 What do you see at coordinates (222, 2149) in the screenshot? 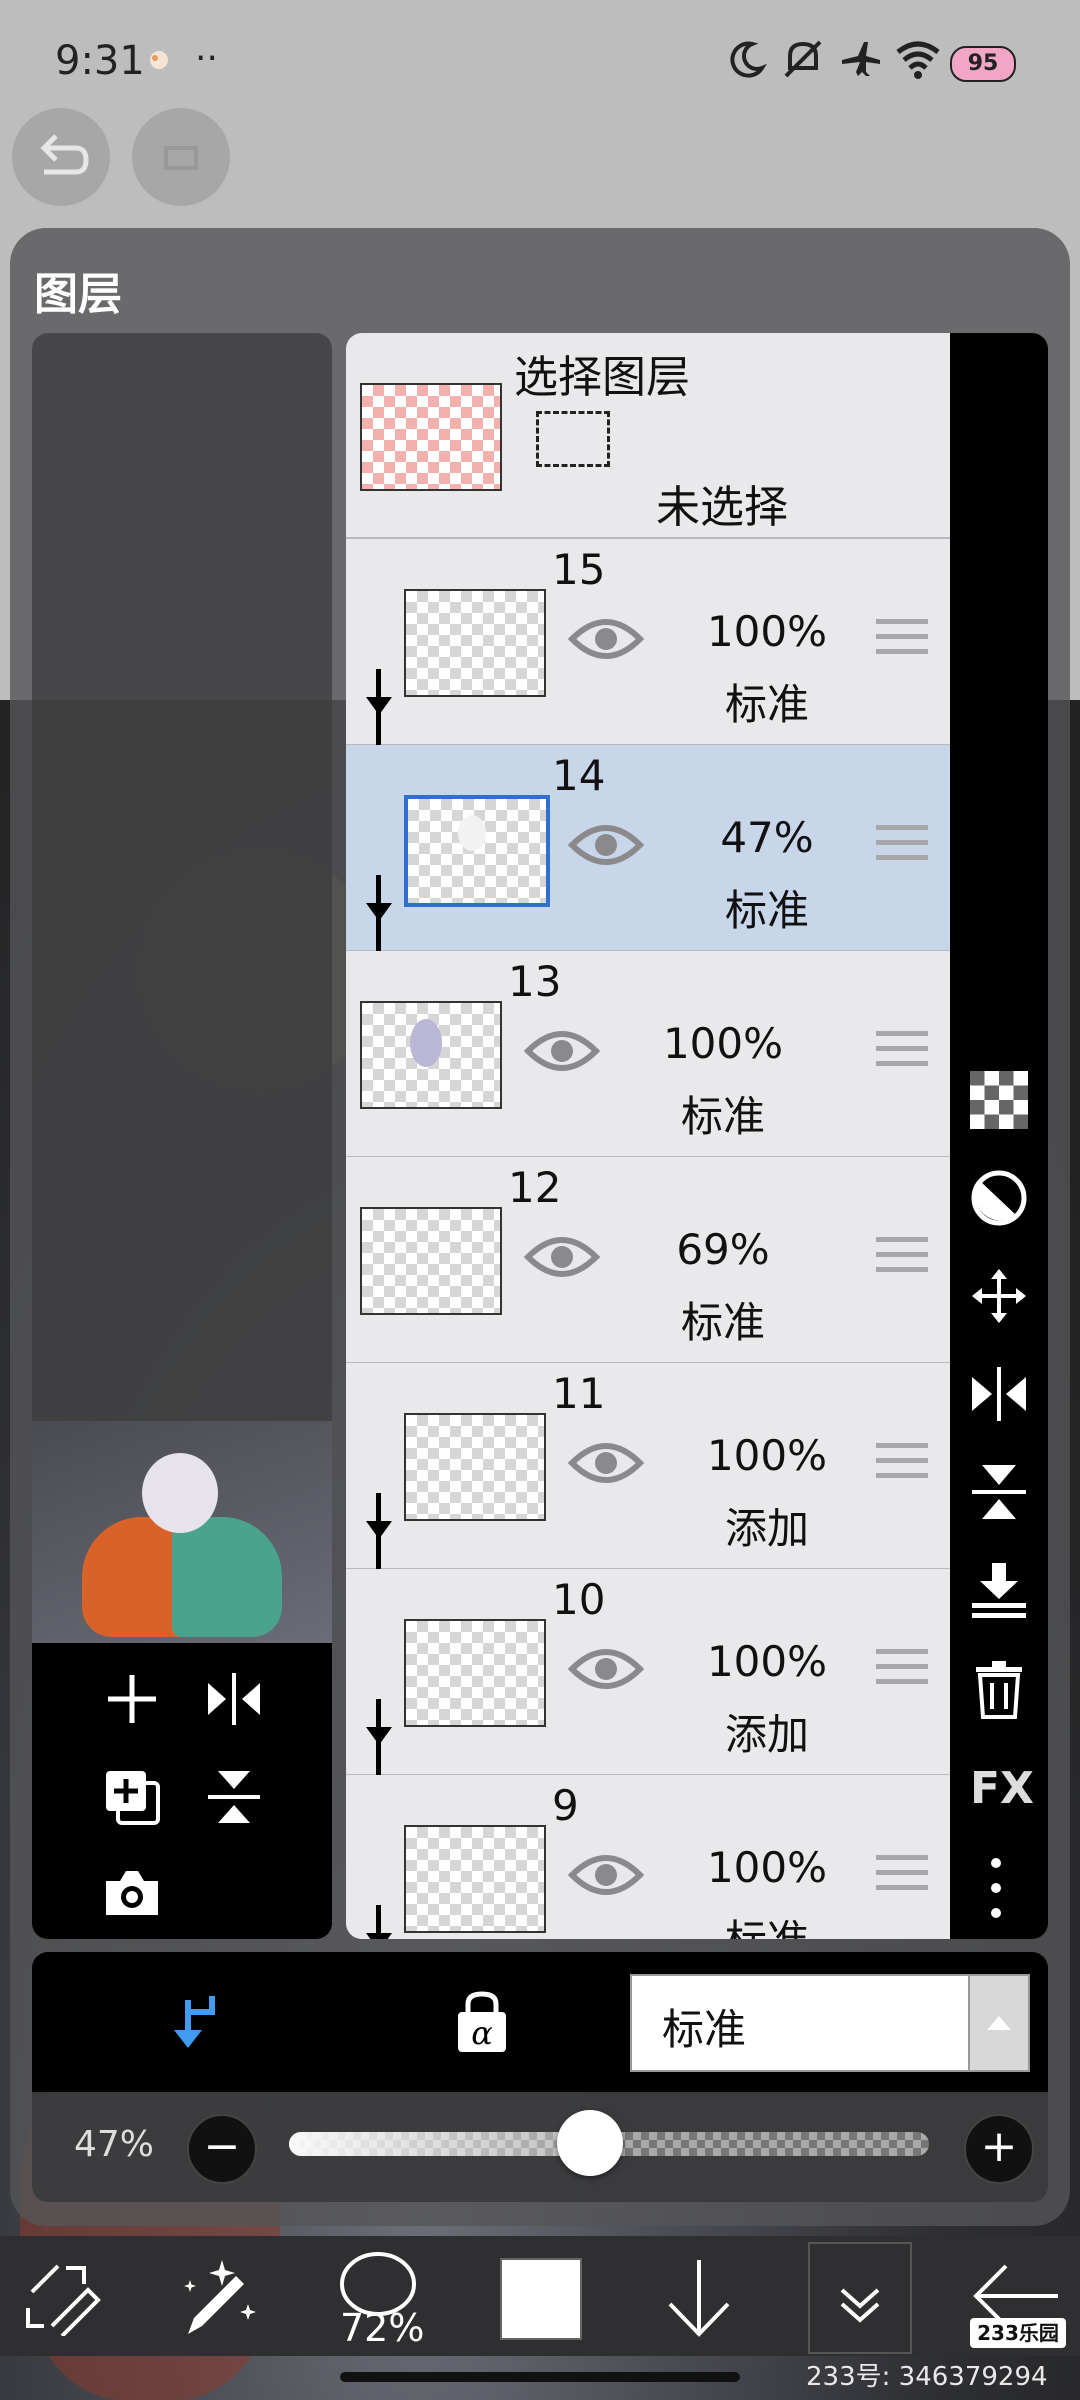
I see `opacity-decrease-button: −` at bounding box center [222, 2149].